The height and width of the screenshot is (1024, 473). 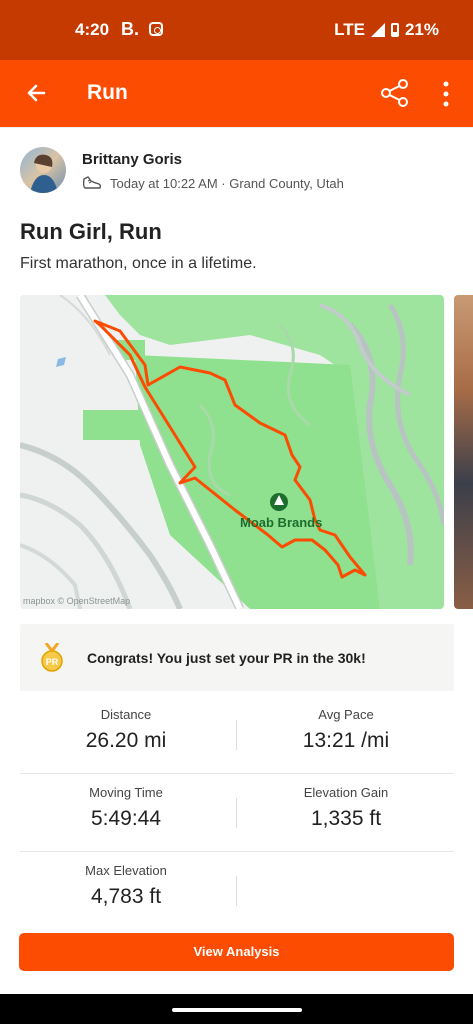 What do you see at coordinates (126, 870) in the screenshot?
I see `stat-label: Max Elevation` at bounding box center [126, 870].